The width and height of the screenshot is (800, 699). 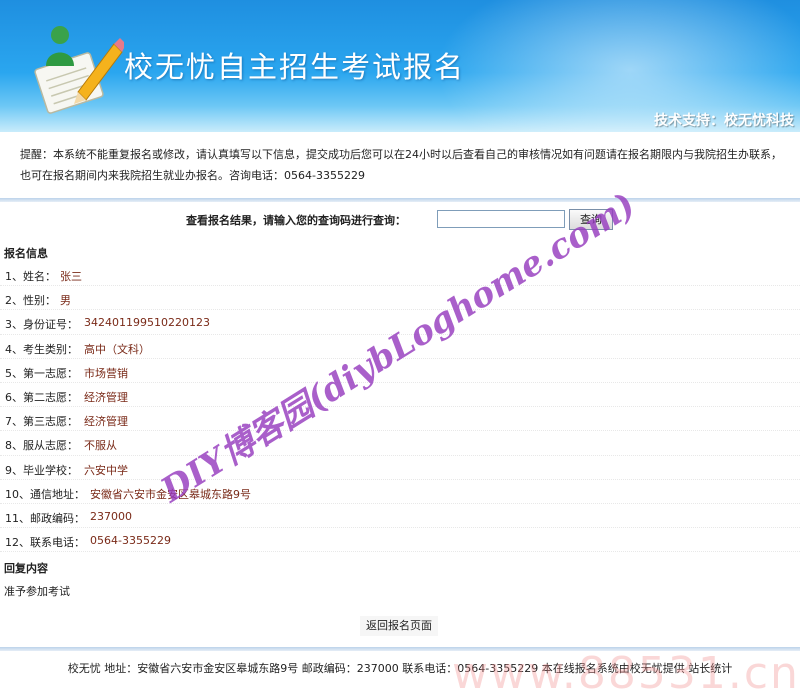 What do you see at coordinates (400, 395) in the screenshot?
I see `info-row: 6、第二志愿： 经济管理` at bounding box center [400, 395].